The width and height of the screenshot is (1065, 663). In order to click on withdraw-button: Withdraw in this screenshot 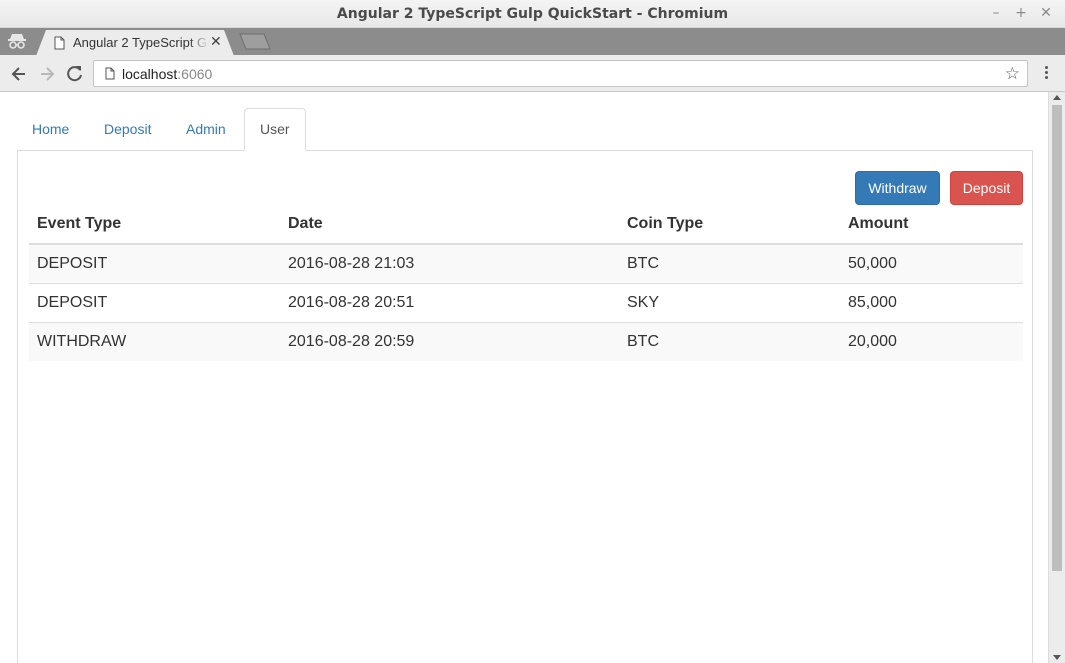, I will do `click(897, 188)`.